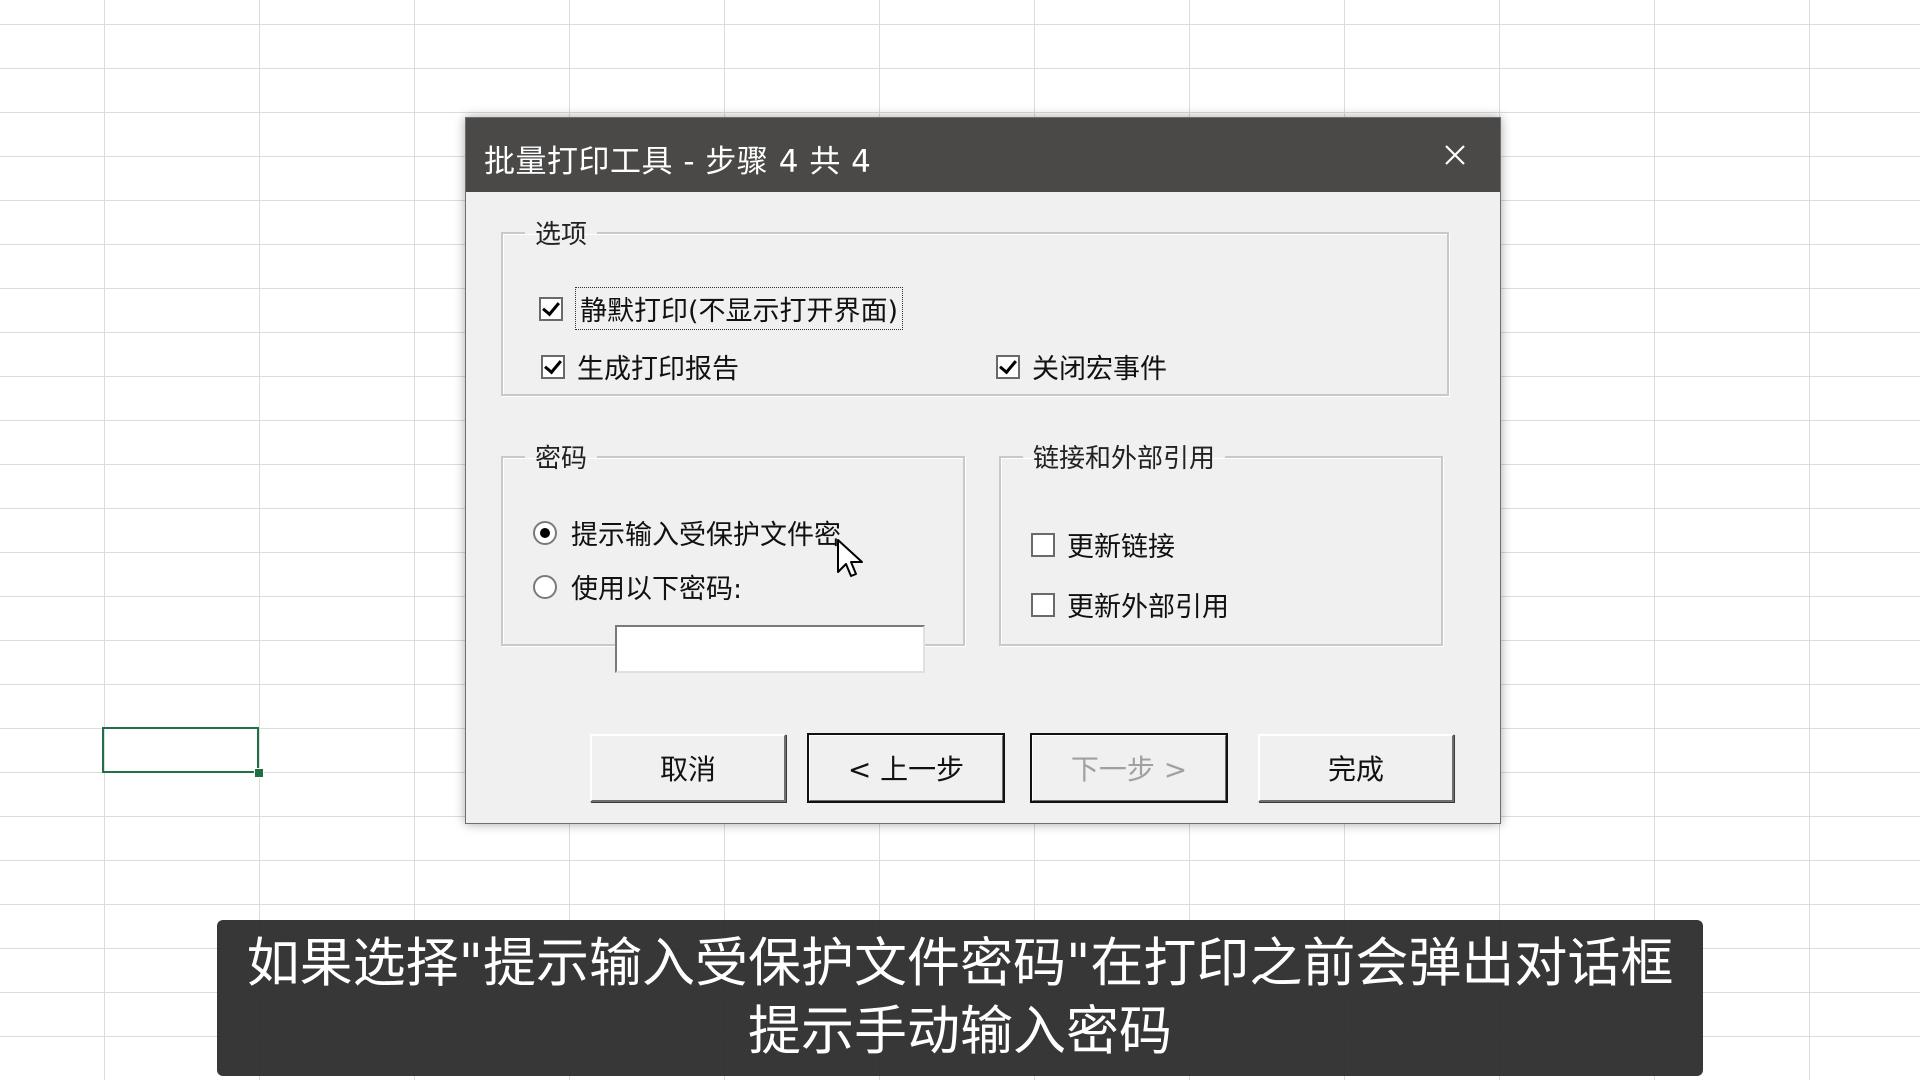 The image size is (1920, 1080). Describe the element at coordinates (960, 963) in the screenshot. I see `subtitle-line-1: 如果选择"提示输入受保护文件密码"在打印之前会弹出对话框` at that location.